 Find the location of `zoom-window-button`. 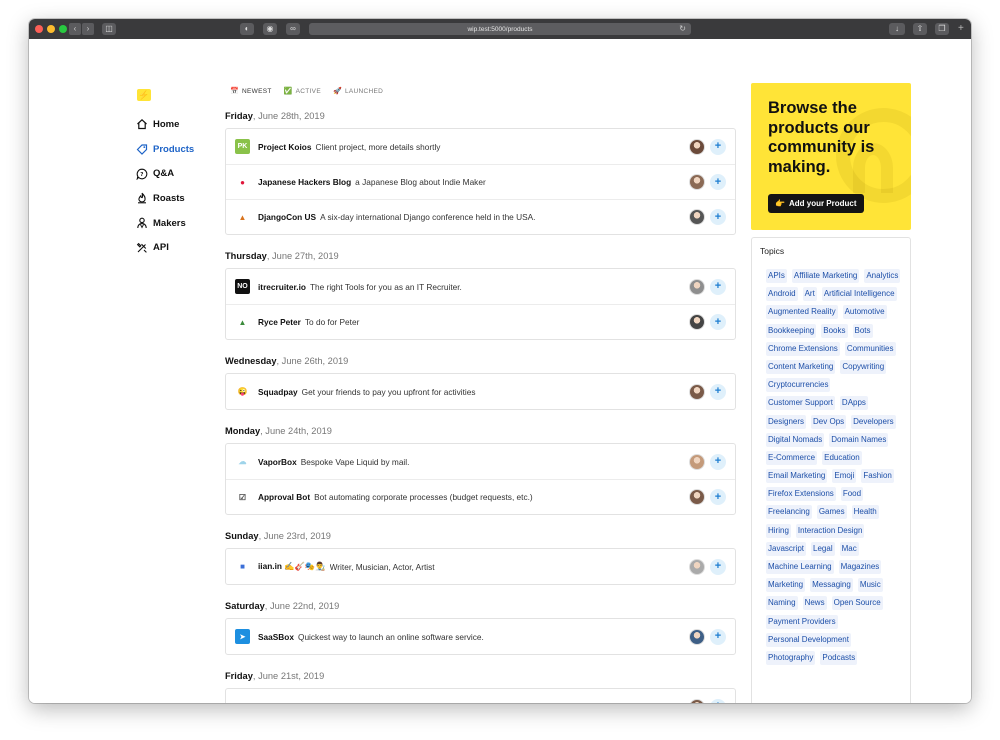

zoom-window-button is located at coordinates (63, 29).